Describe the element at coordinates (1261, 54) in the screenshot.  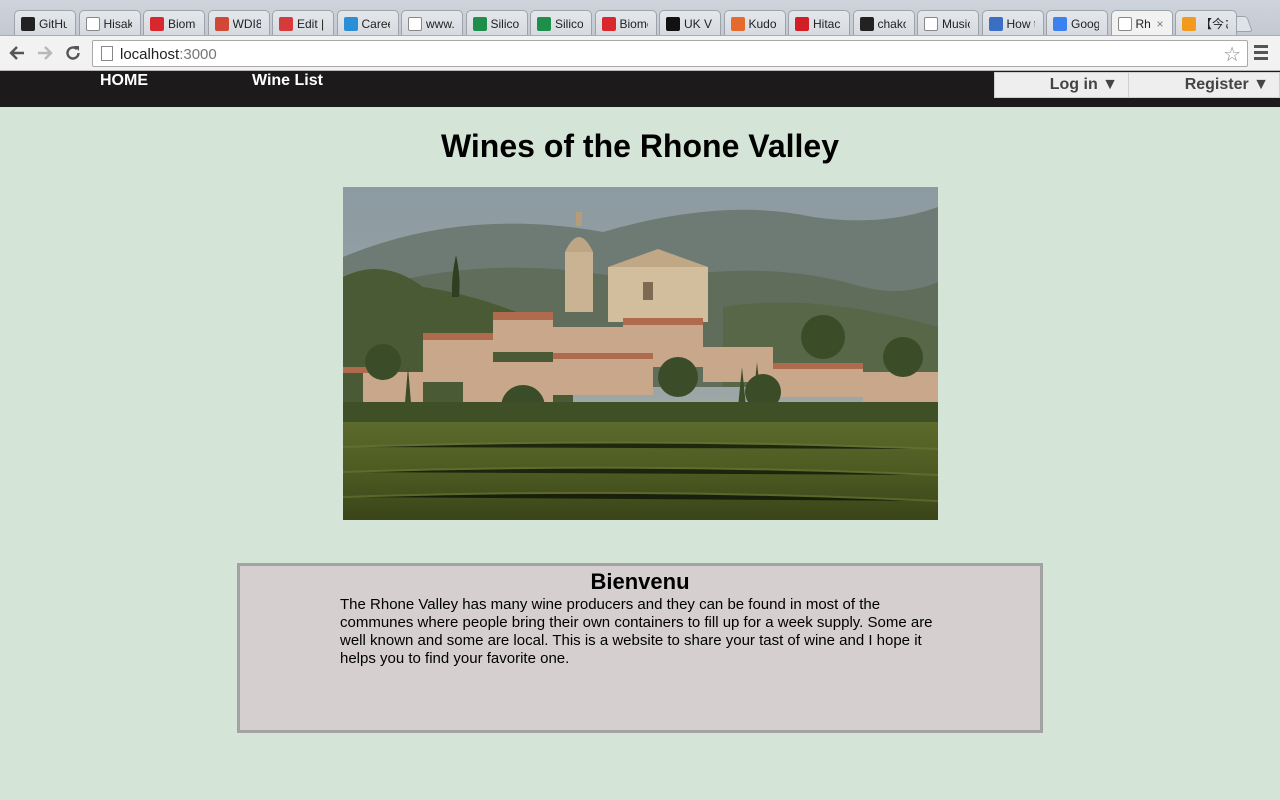
I see `chrome-menu-icon` at that location.